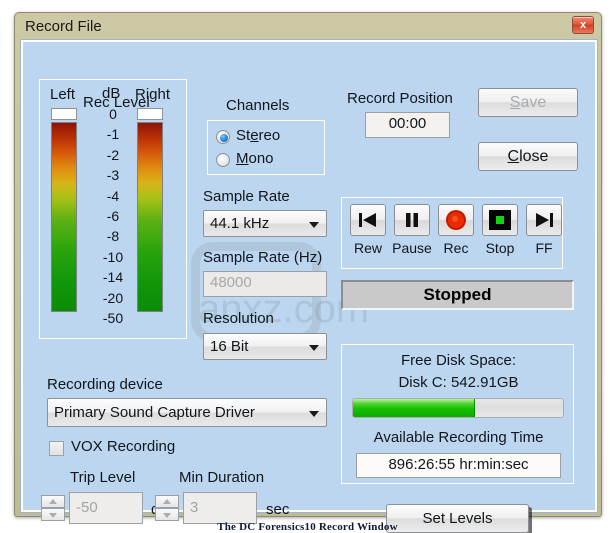 Image resolution: width=615 pixels, height=533 pixels. I want to click on sample-rate-hz-input: 48000, so click(265, 284).